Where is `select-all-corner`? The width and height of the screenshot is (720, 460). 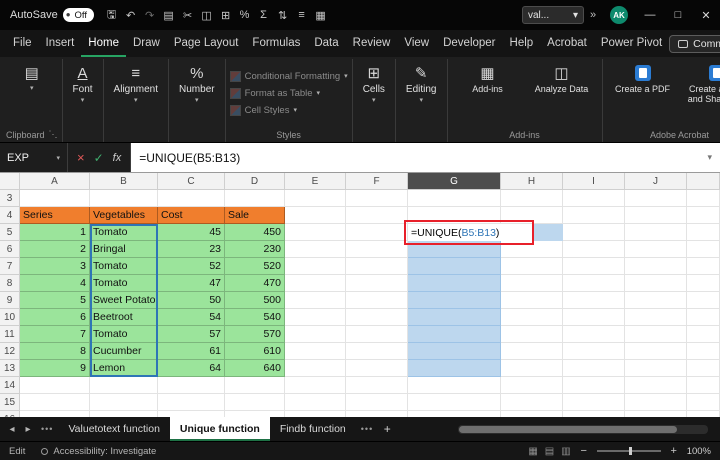 select-all-corner is located at coordinates (10, 181).